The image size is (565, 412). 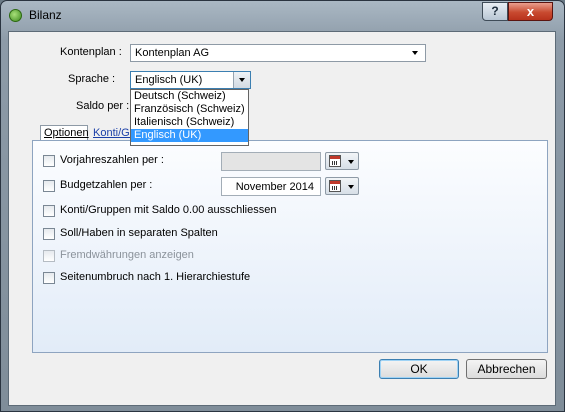 I want to click on vorjahr-checkbox, so click(x=49, y=161).